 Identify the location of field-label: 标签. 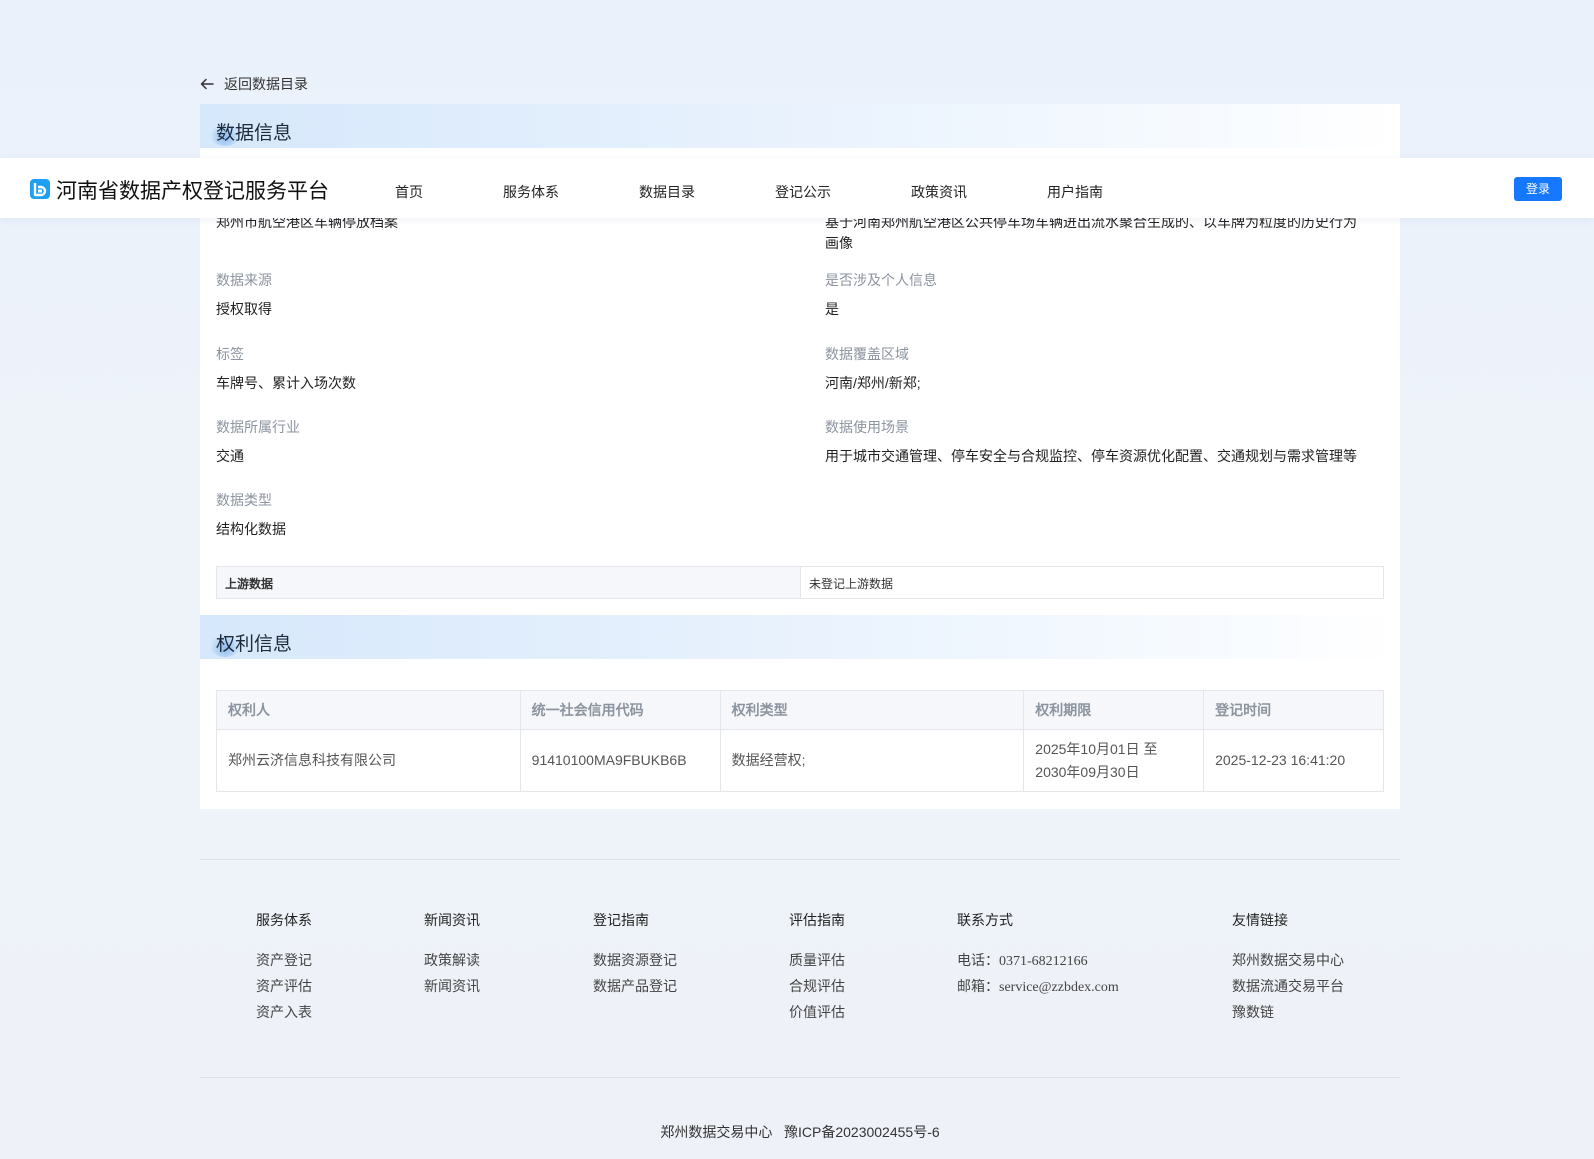
(230, 354).